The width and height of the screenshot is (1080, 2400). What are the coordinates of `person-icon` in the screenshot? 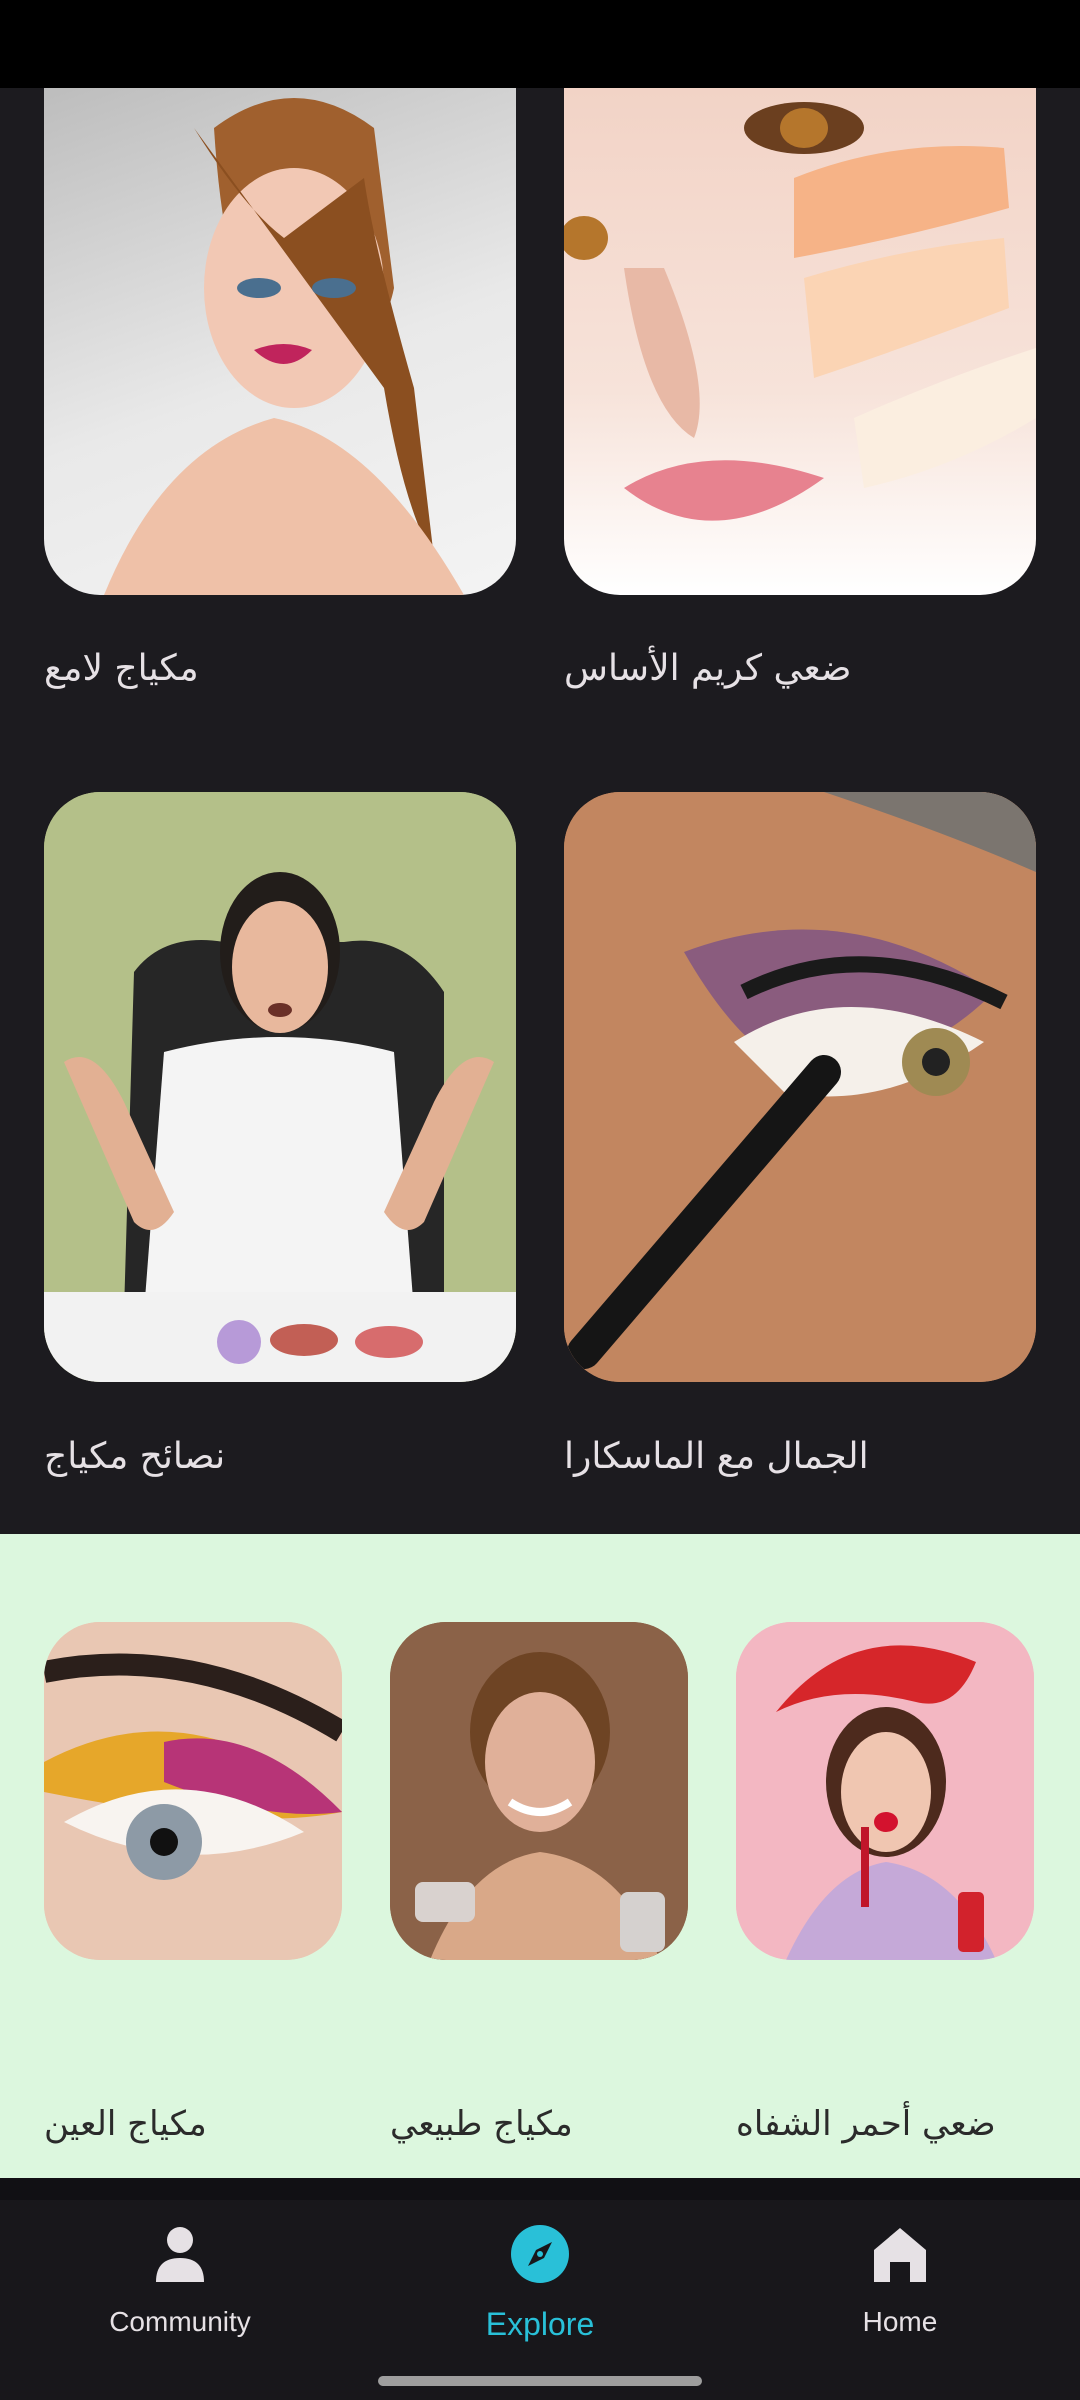 It's located at (180, 2254).